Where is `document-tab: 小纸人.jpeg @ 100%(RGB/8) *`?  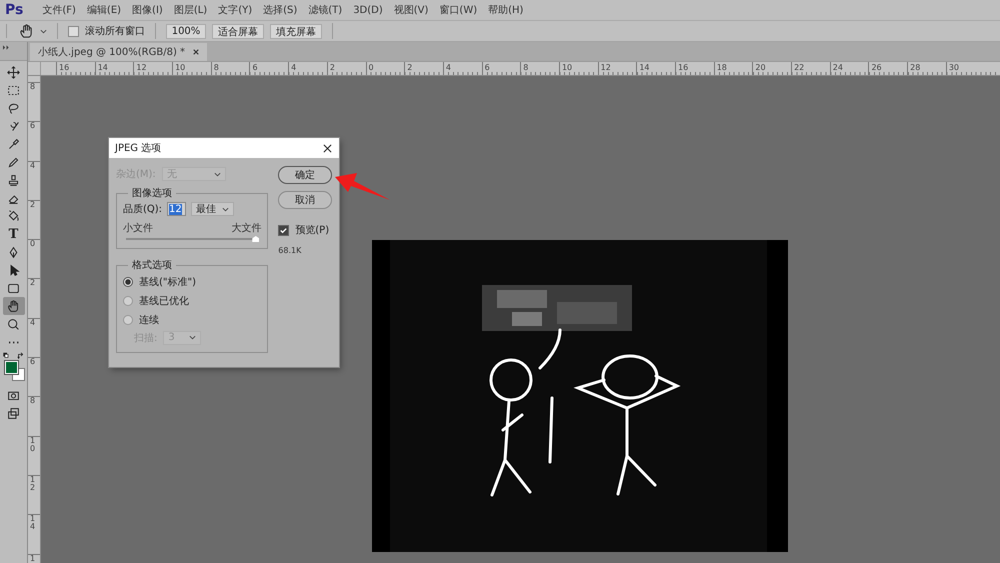
document-tab: 小纸人.jpeg @ 100%(RGB/8) * is located at coordinates (119, 52).